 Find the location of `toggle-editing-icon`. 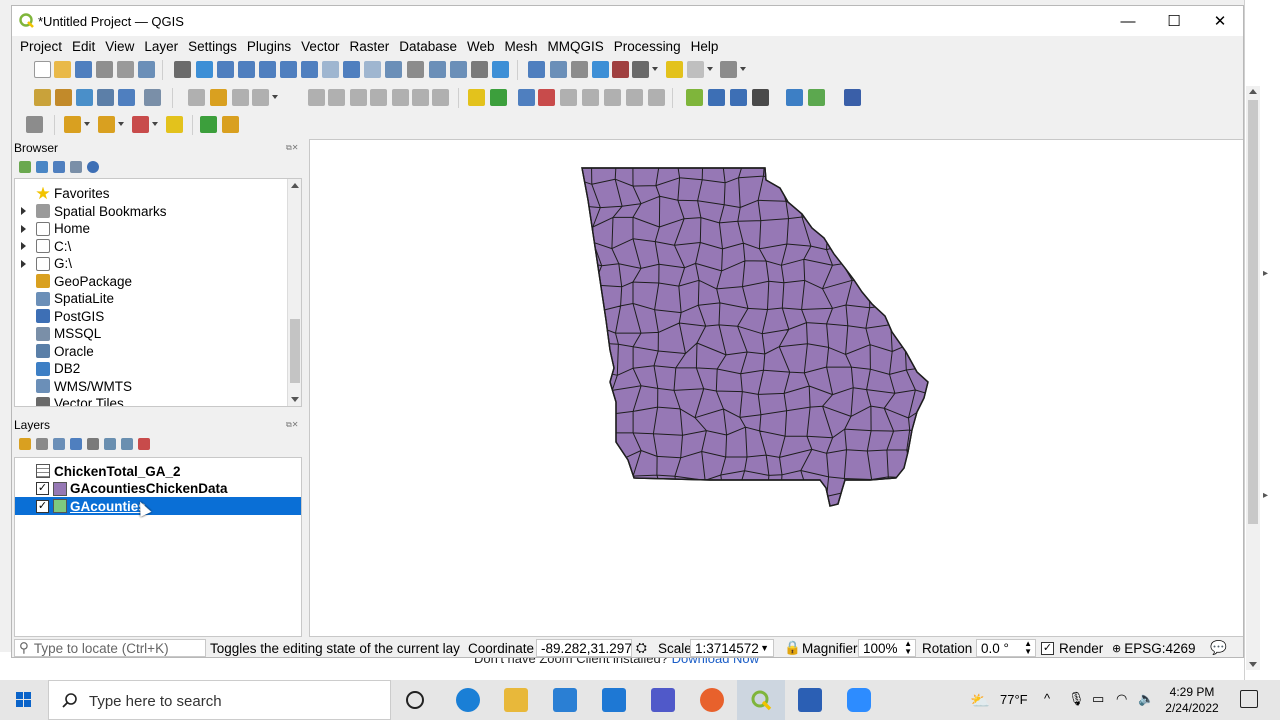

toggle-editing-icon is located at coordinates (218, 97).